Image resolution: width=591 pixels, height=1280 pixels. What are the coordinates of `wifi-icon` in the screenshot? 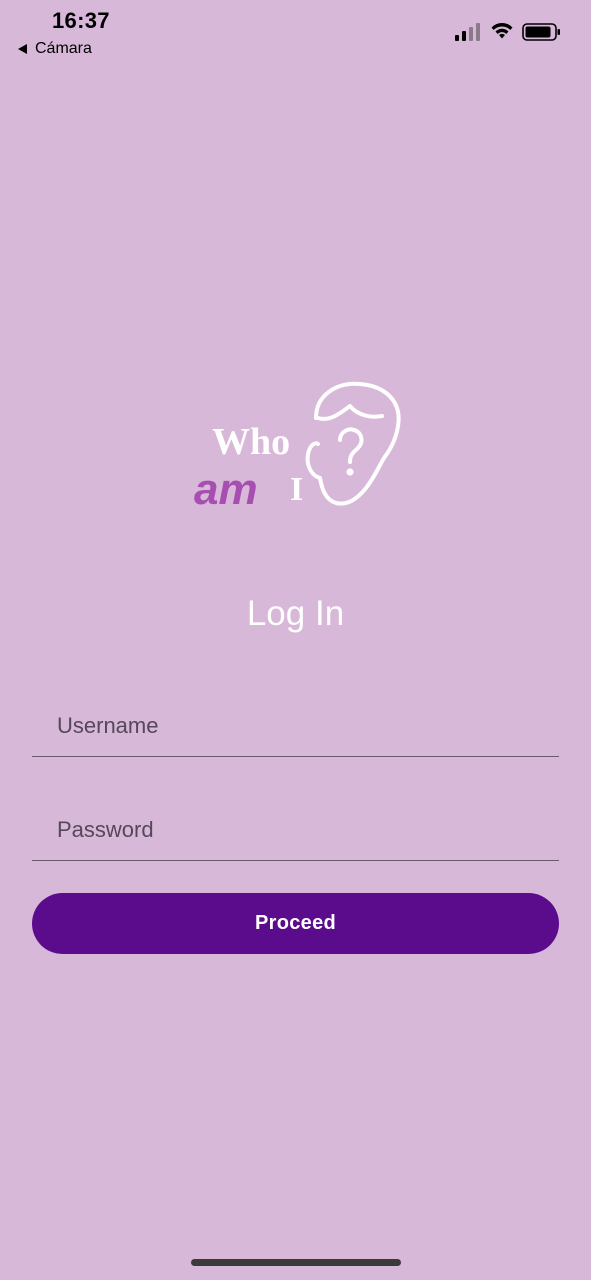 It's located at (502, 31).